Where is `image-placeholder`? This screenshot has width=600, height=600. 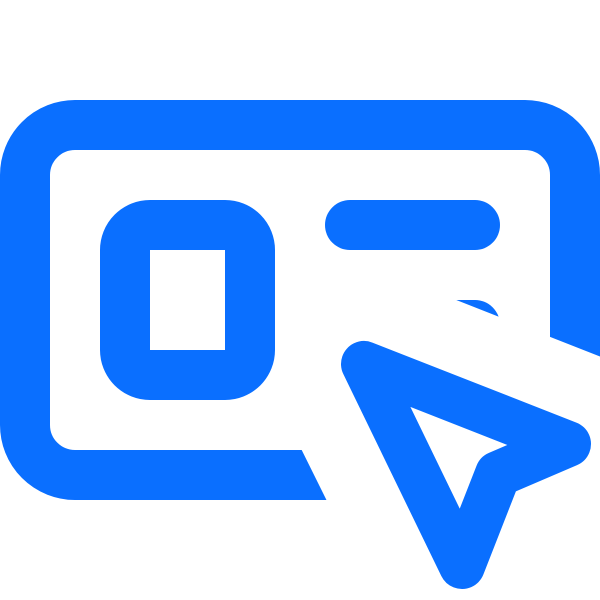 image-placeholder is located at coordinates (187, 300).